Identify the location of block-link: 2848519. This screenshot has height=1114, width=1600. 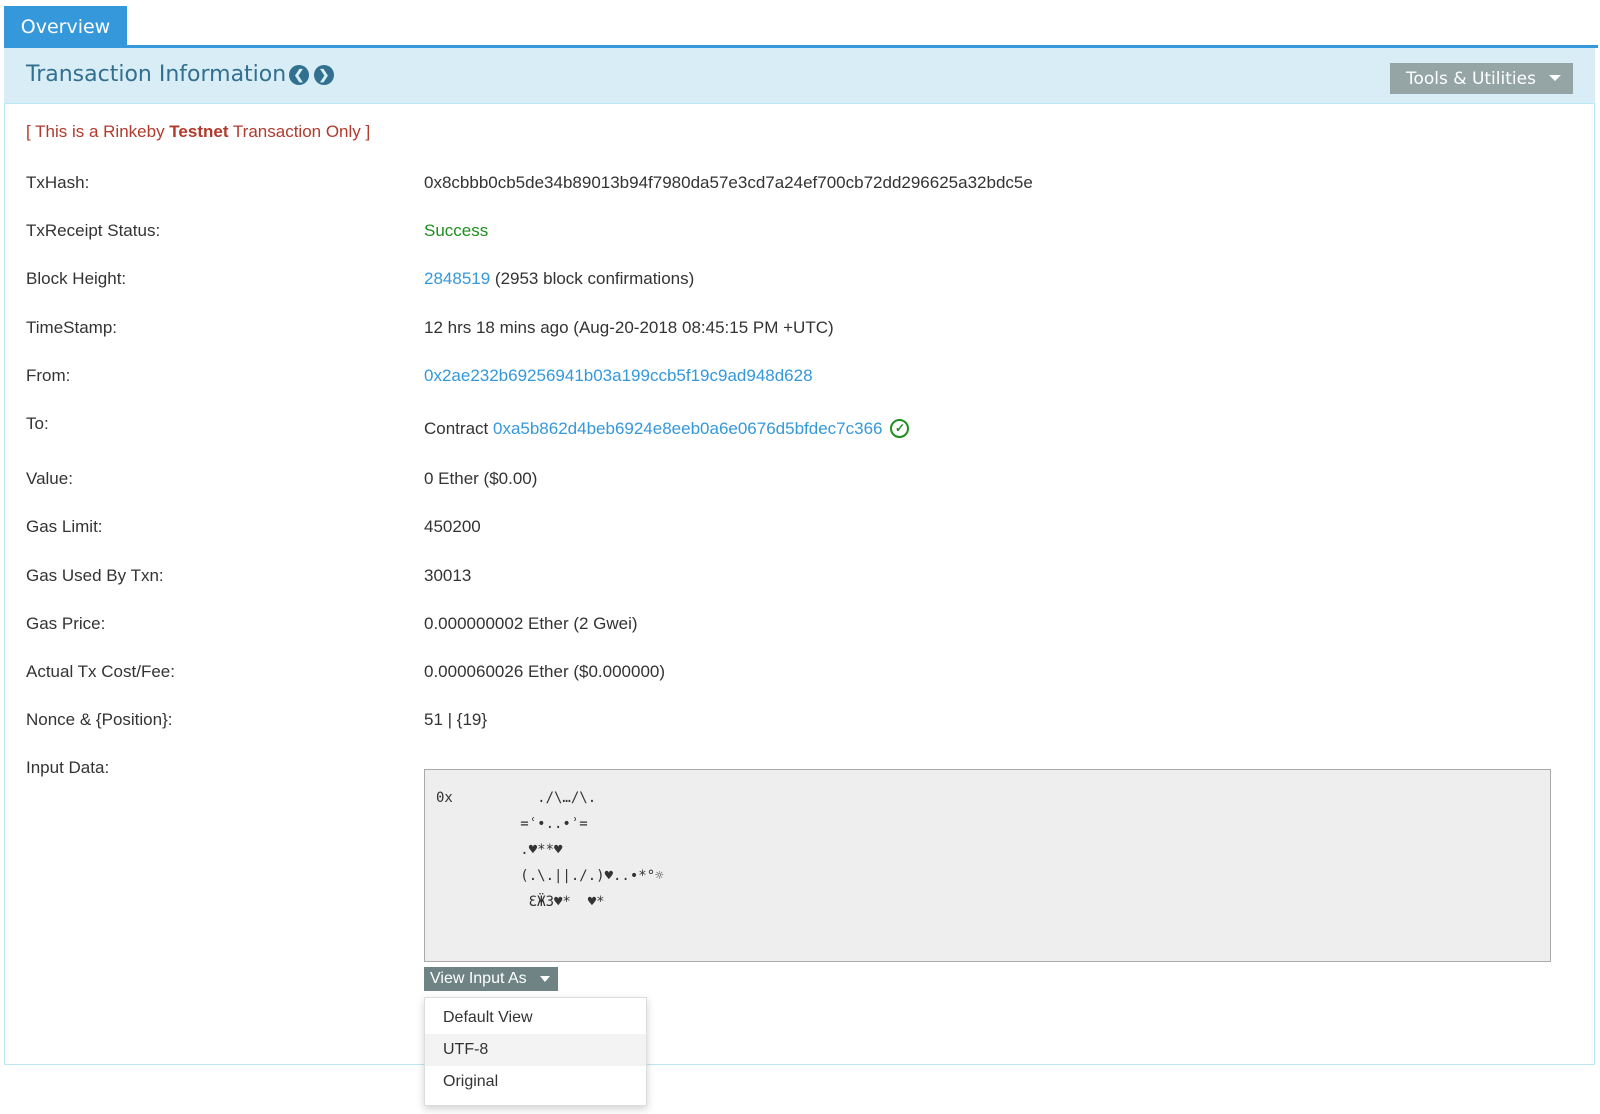
(457, 278).